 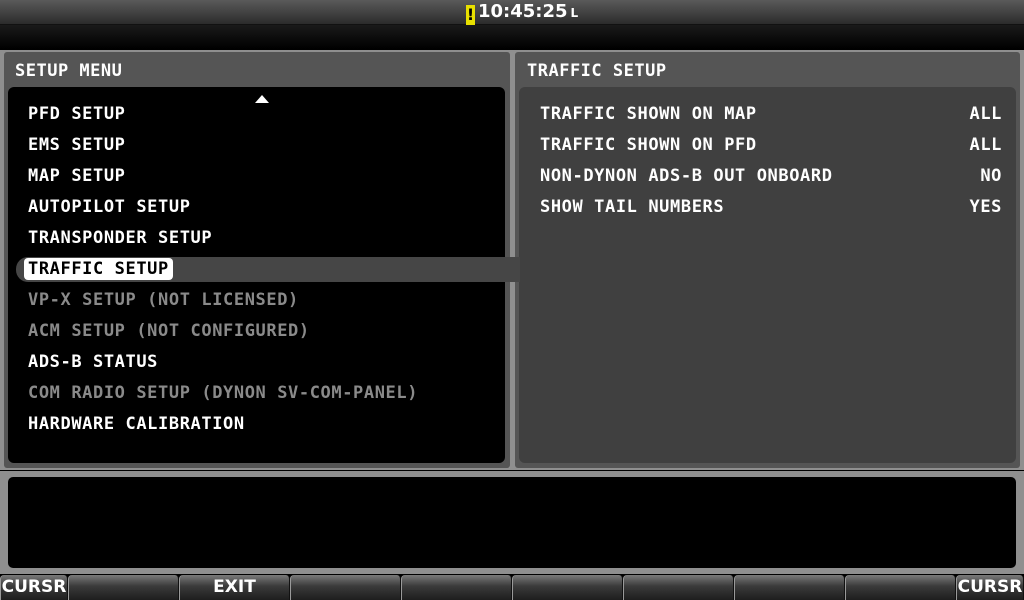 I want to click on menu-item-com-radio-setup-dynon-sv-com-panel: COM RADIO SETUP (DYNON SV-COM-PANEL), so click(x=223, y=393).